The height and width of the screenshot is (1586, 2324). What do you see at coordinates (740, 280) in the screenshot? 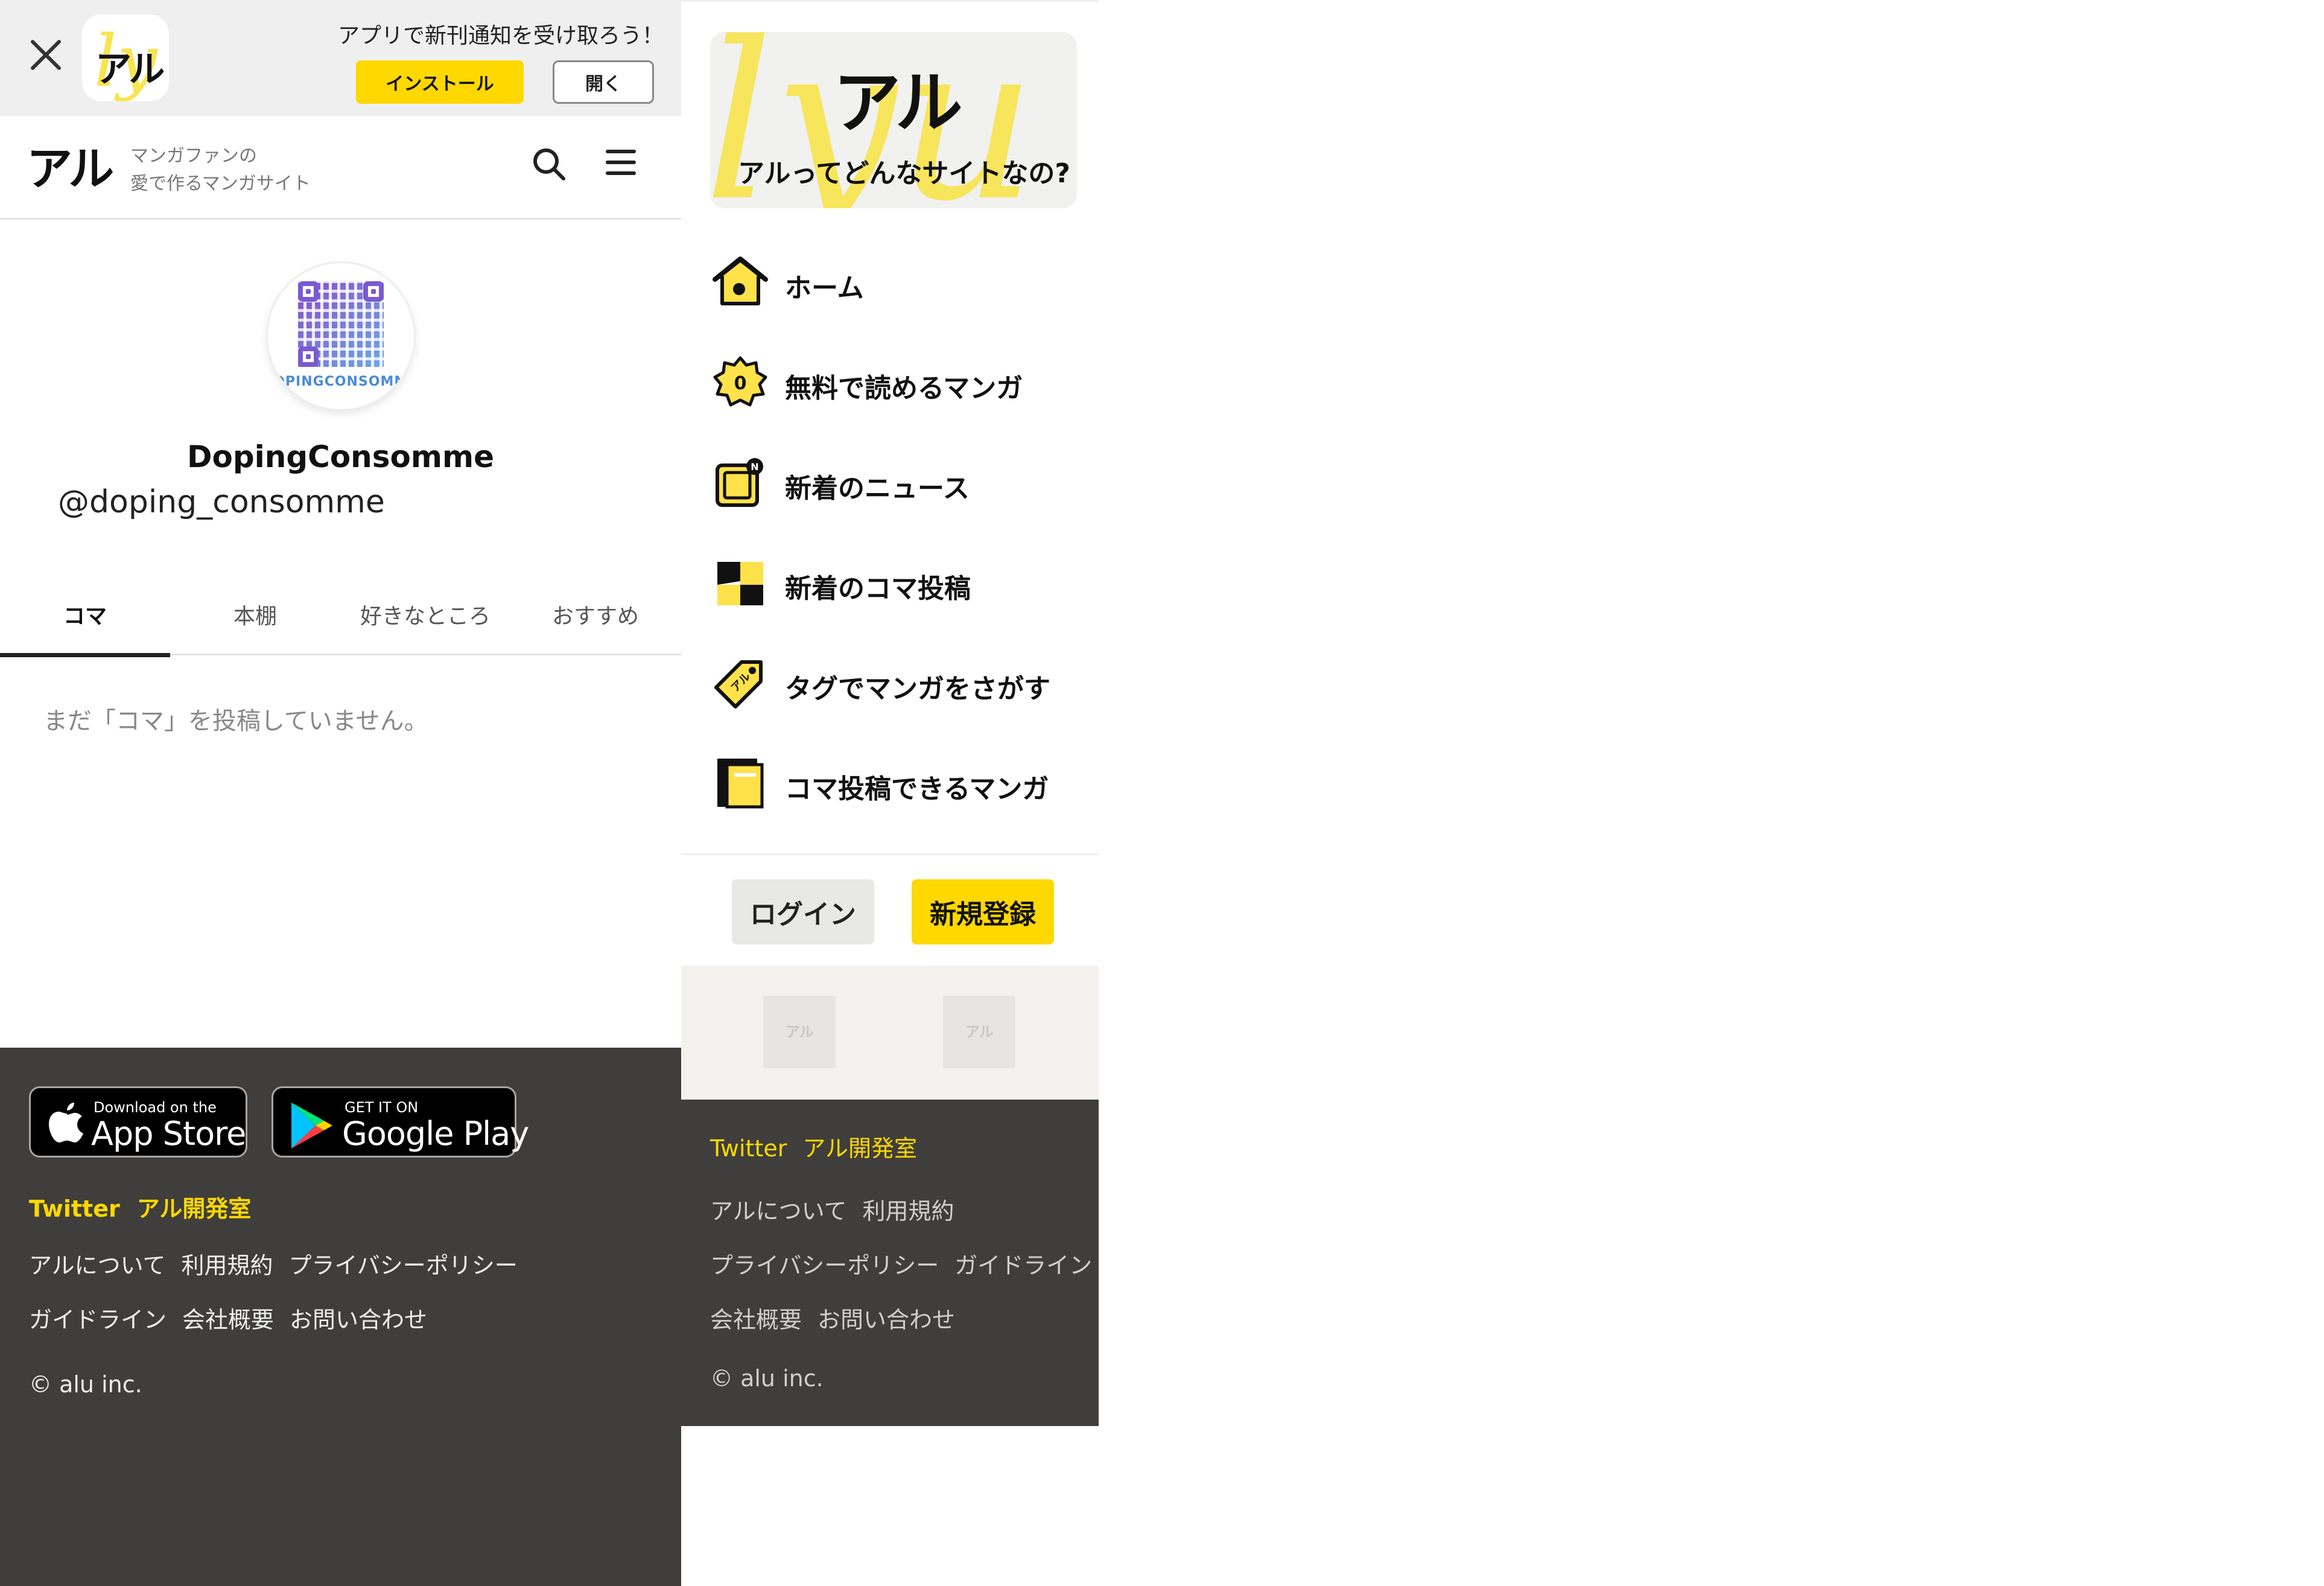
I see `home-icon` at bounding box center [740, 280].